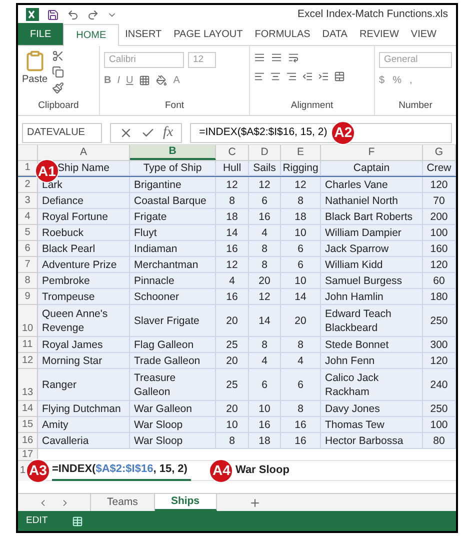 This screenshot has height=536, width=474. I want to click on table-cell: Hector Barbossa, so click(372, 441).